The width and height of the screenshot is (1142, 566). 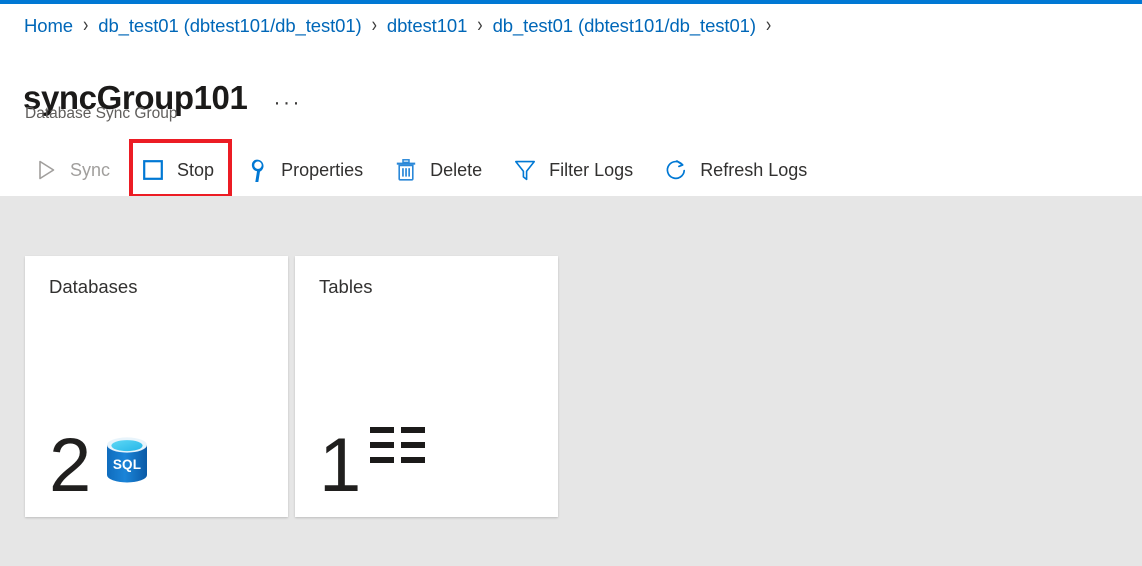 I want to click on tables-tile-value: 1, so click(x=340, y=465).